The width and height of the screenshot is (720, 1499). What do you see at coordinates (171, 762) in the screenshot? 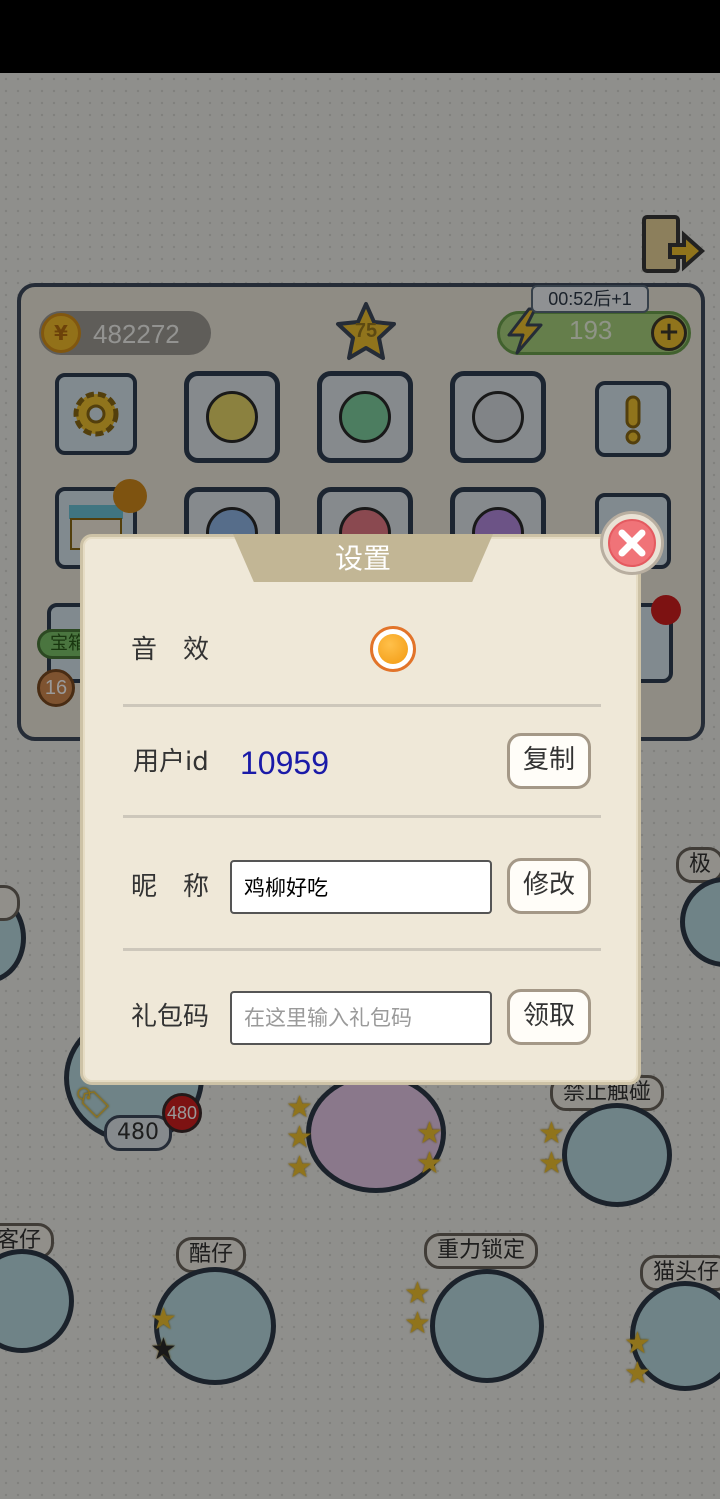
I see `user-id-label: 用户id` at bounding box center [171, 762].